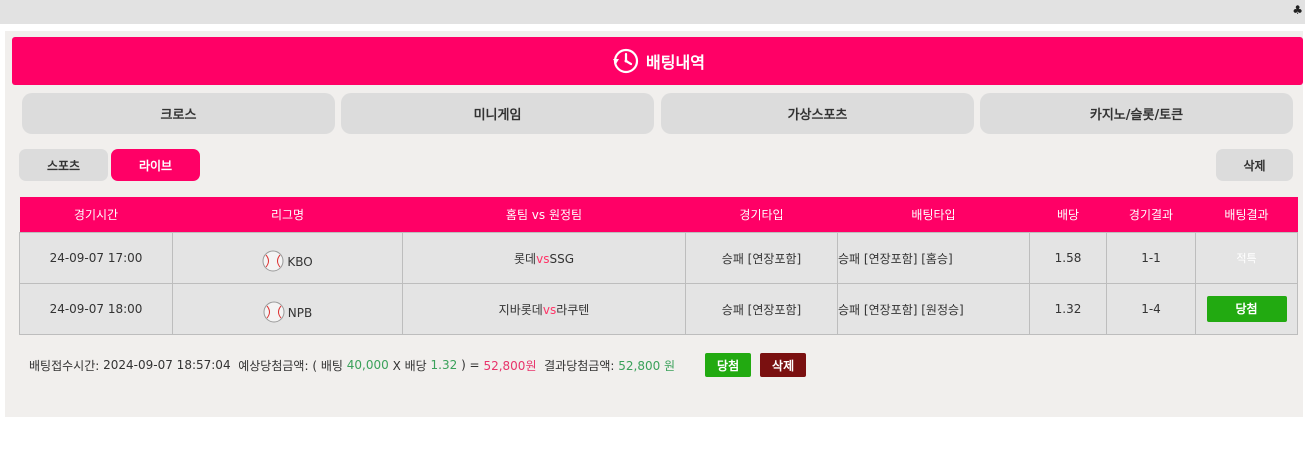 The image size is (1305, 463). Describe the element at coordinates (933, 309) in the screenshot. I see `bet-type: 승패 [연장포함] [원정승]` at that location.